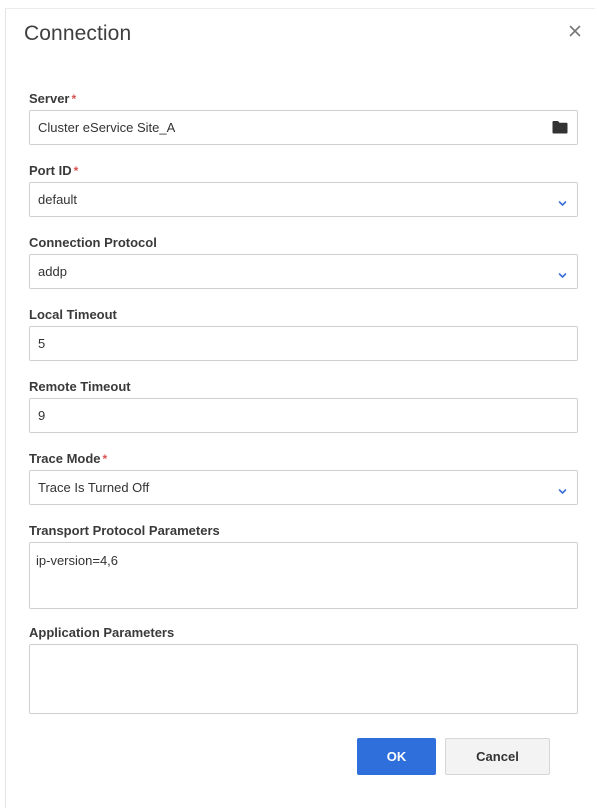 This screenshot has width=597, height=811. Describe the element at coordinates (94, 487) in the screenshot. I see `trace-mode-value: Trace Is Turned Off` at that location.